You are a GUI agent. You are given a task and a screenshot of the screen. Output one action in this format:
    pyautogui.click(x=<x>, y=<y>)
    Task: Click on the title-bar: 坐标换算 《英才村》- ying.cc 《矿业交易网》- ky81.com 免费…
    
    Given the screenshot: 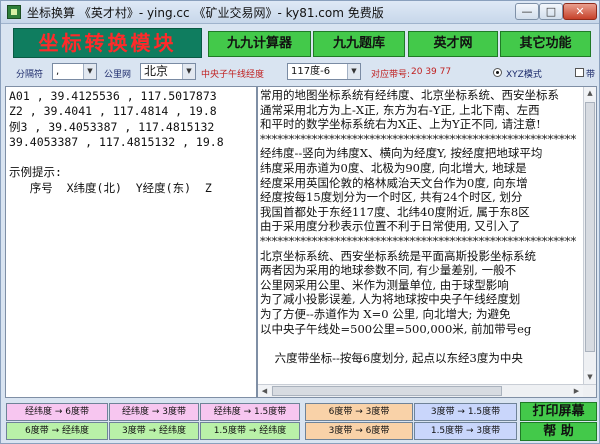 What is the action you would take?
    pyautogui.click(x=300, y=12)
    